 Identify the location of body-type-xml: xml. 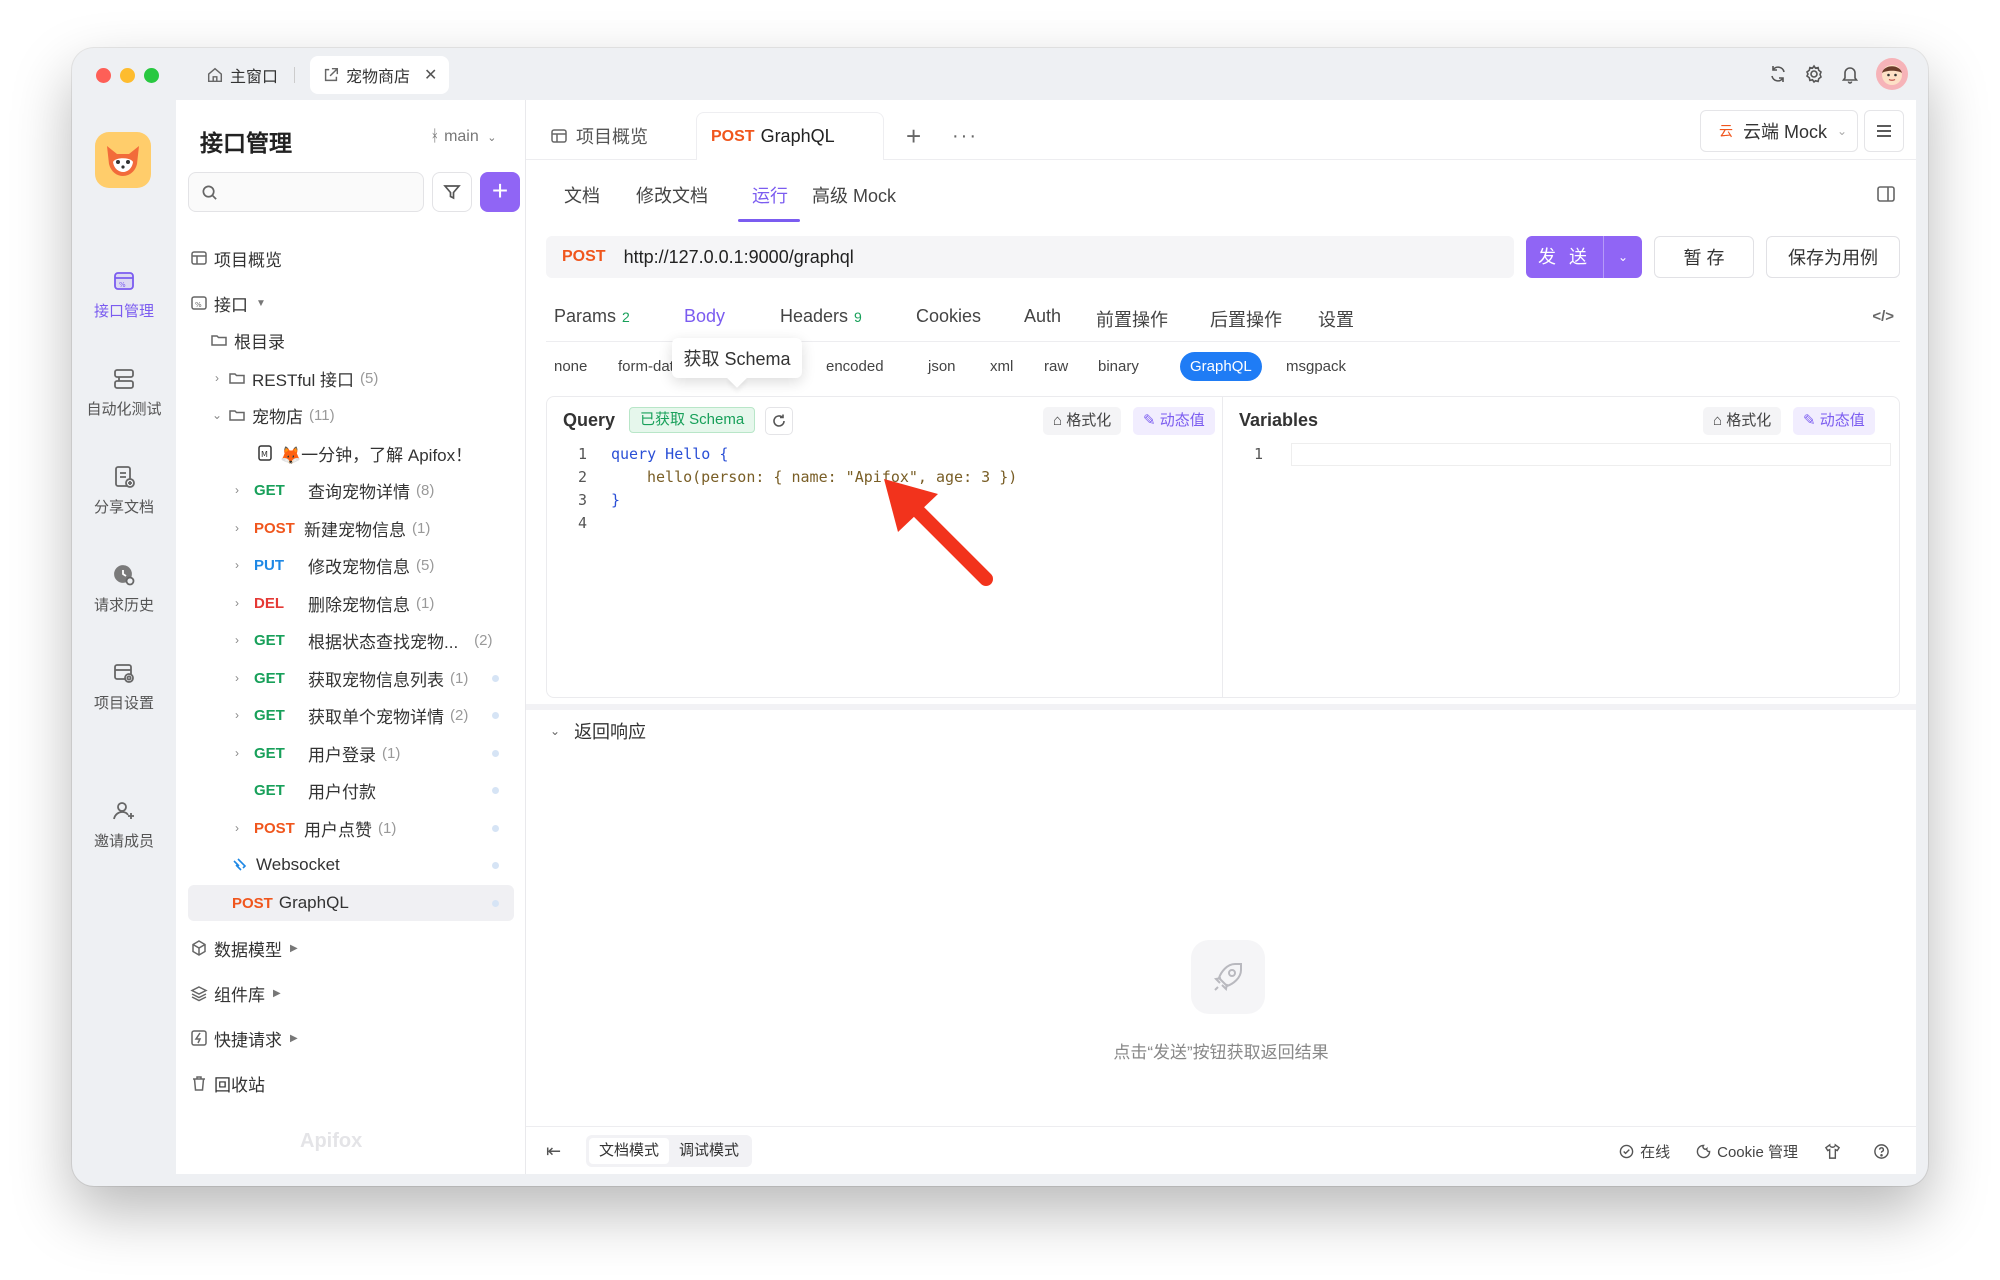
(1001, 366).